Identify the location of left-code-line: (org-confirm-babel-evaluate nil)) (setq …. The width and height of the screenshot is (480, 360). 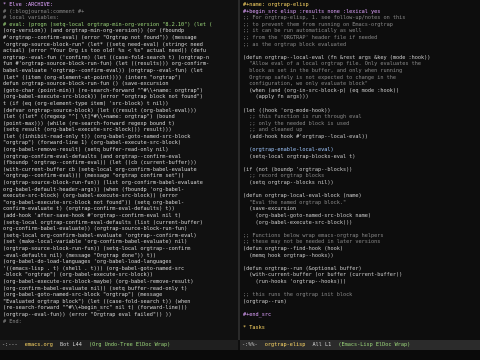
(119, 289).